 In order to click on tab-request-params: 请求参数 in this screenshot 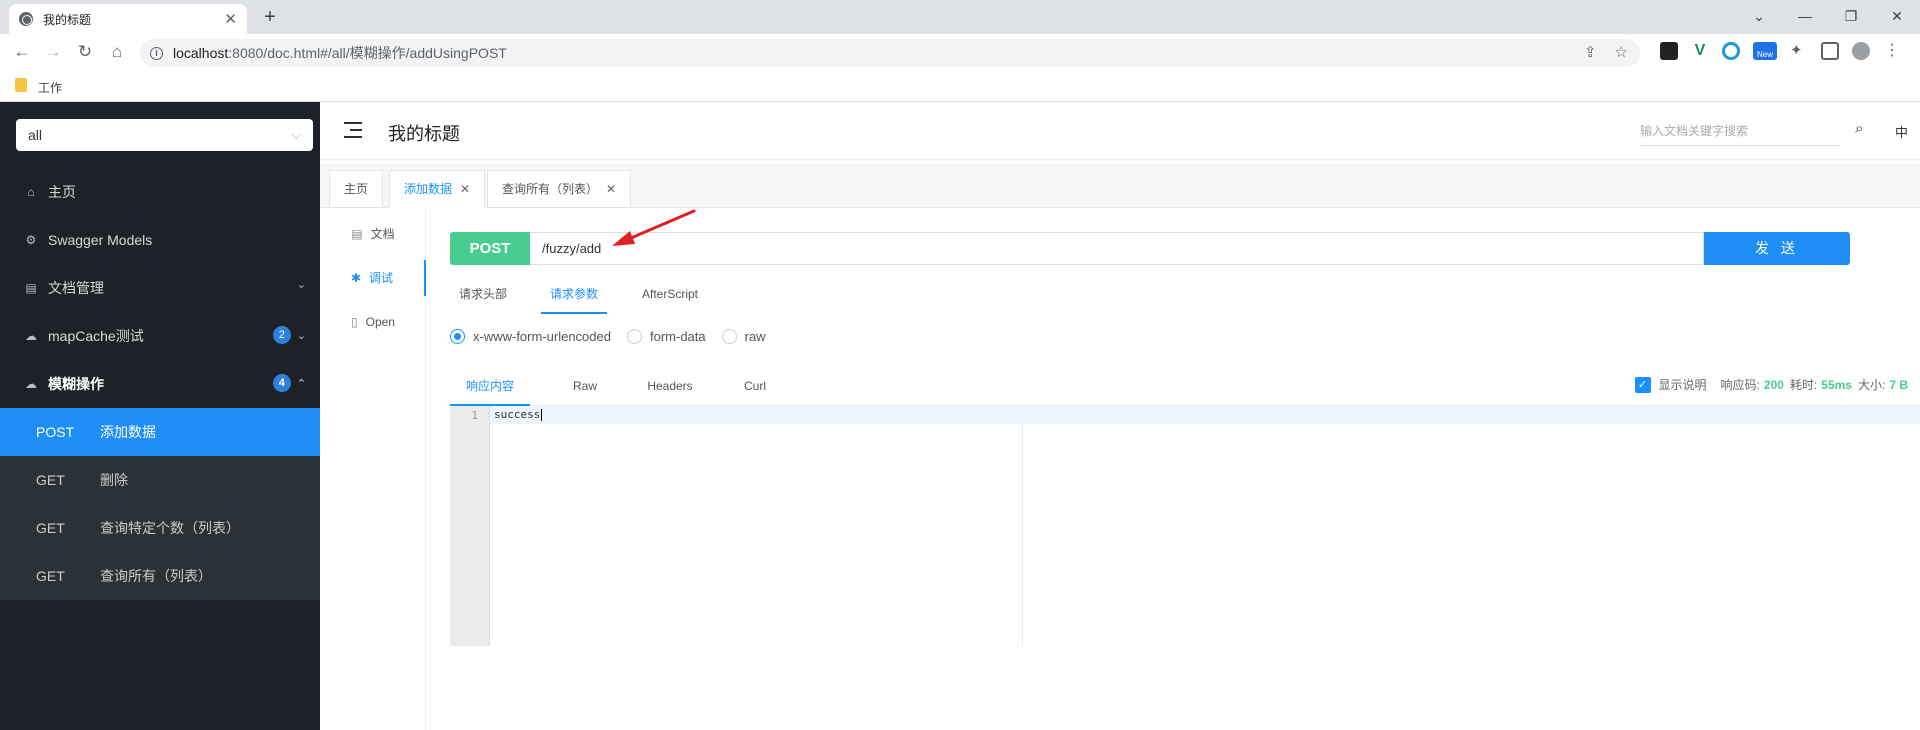, I will do `click(574, 294)`.